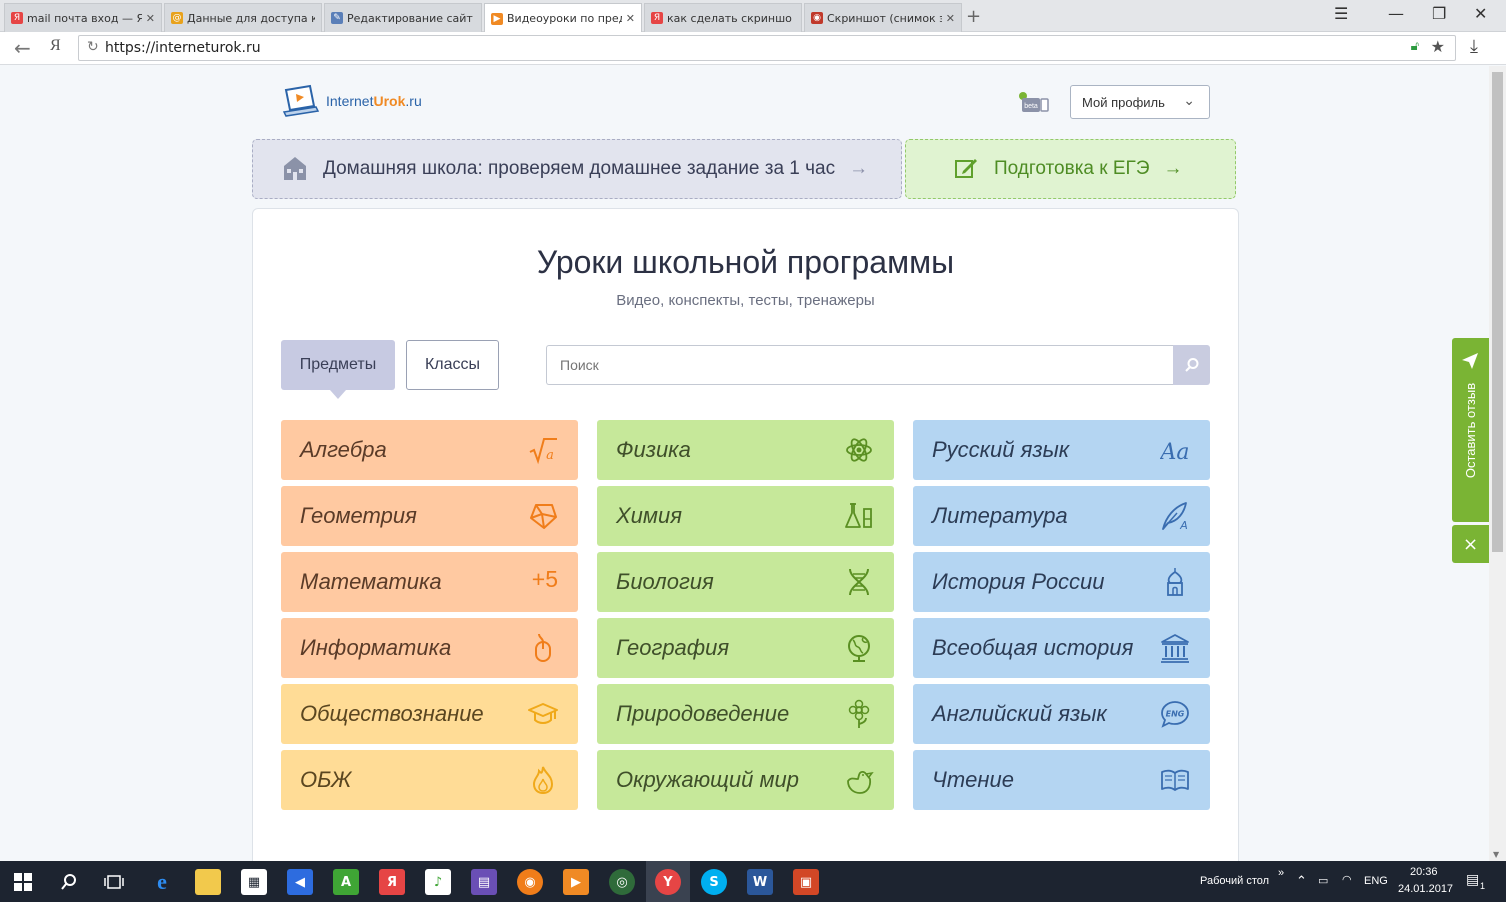 The height and width of the screenshot is (902, 1506). Describe the element at coordinates (543, 516) in the screenshot. I see `polyhedron-icon` at that location.